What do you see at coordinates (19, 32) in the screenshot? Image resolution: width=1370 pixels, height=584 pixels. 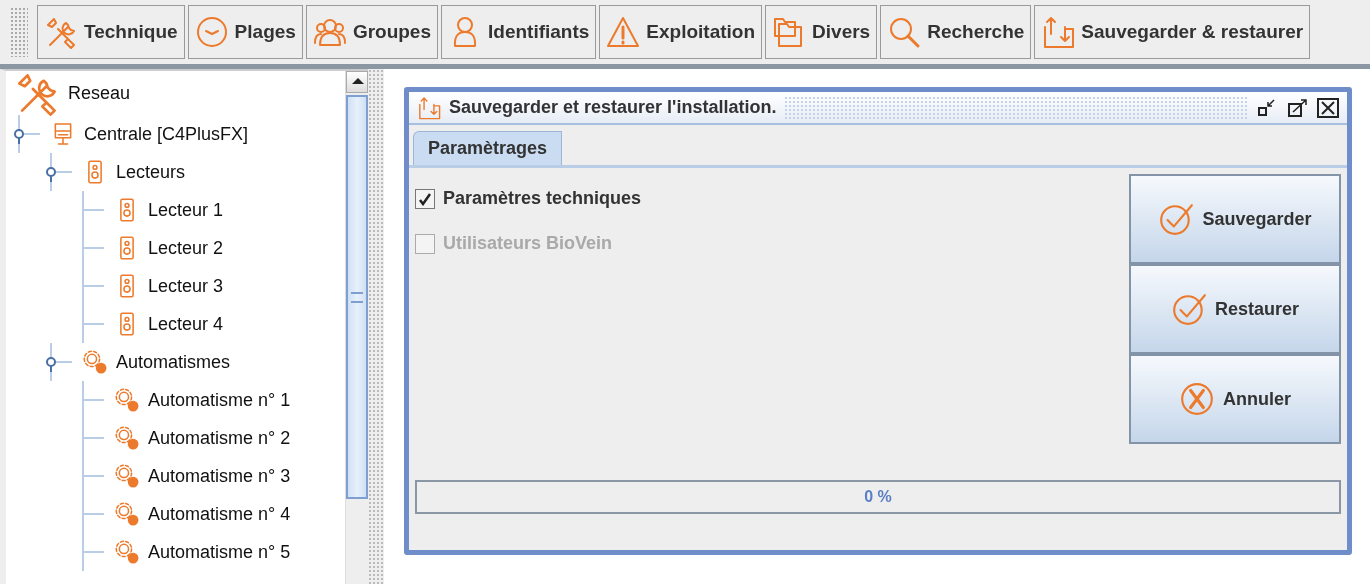 I see `toolbar-grip` at bounding box center [19, 32].